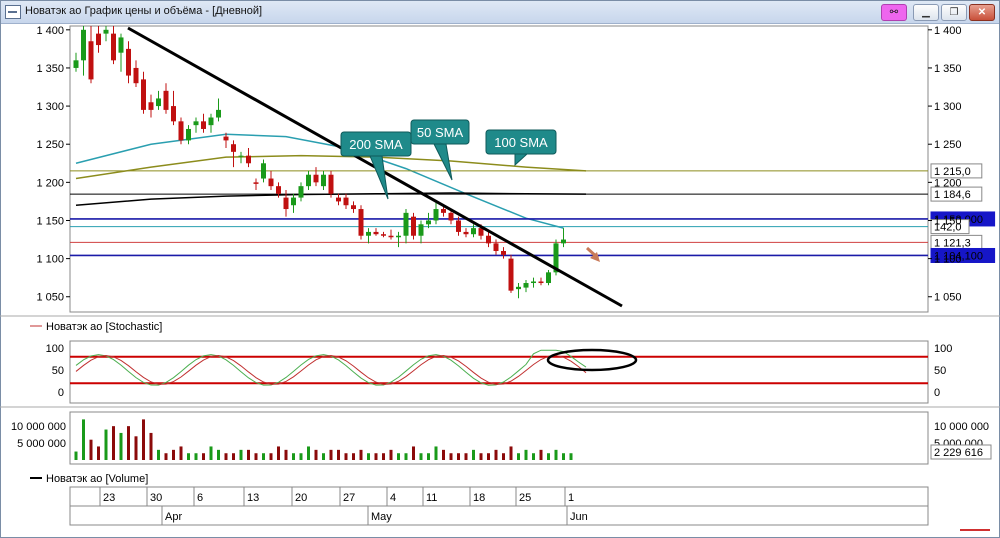  I want to click on volume-tick-left: 10 000 000, so click(38, 427).